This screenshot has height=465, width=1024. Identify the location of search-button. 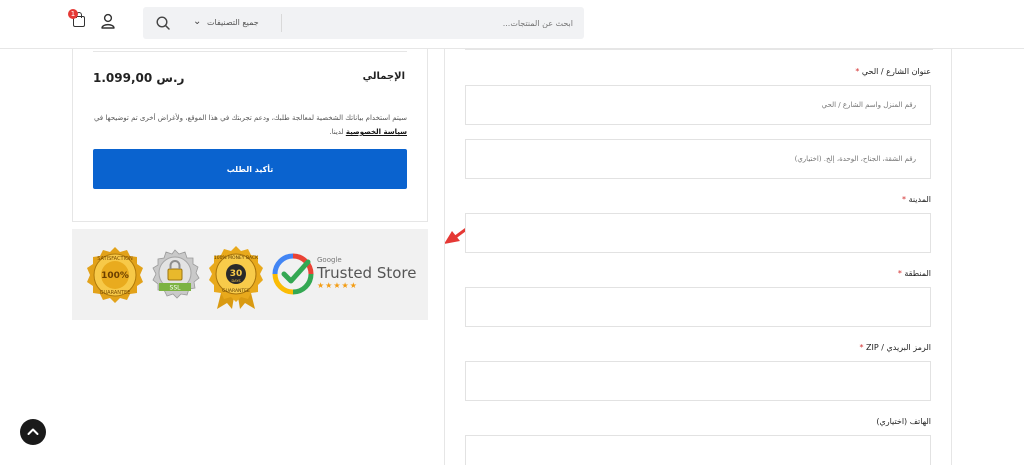
(163, 23).